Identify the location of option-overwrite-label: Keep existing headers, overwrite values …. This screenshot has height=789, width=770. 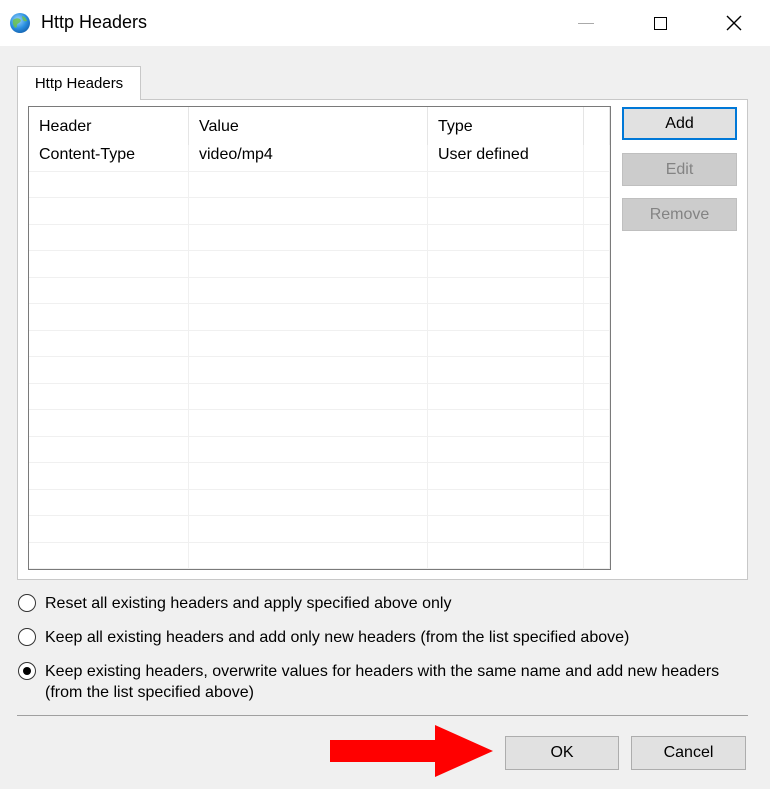
(382, 682).